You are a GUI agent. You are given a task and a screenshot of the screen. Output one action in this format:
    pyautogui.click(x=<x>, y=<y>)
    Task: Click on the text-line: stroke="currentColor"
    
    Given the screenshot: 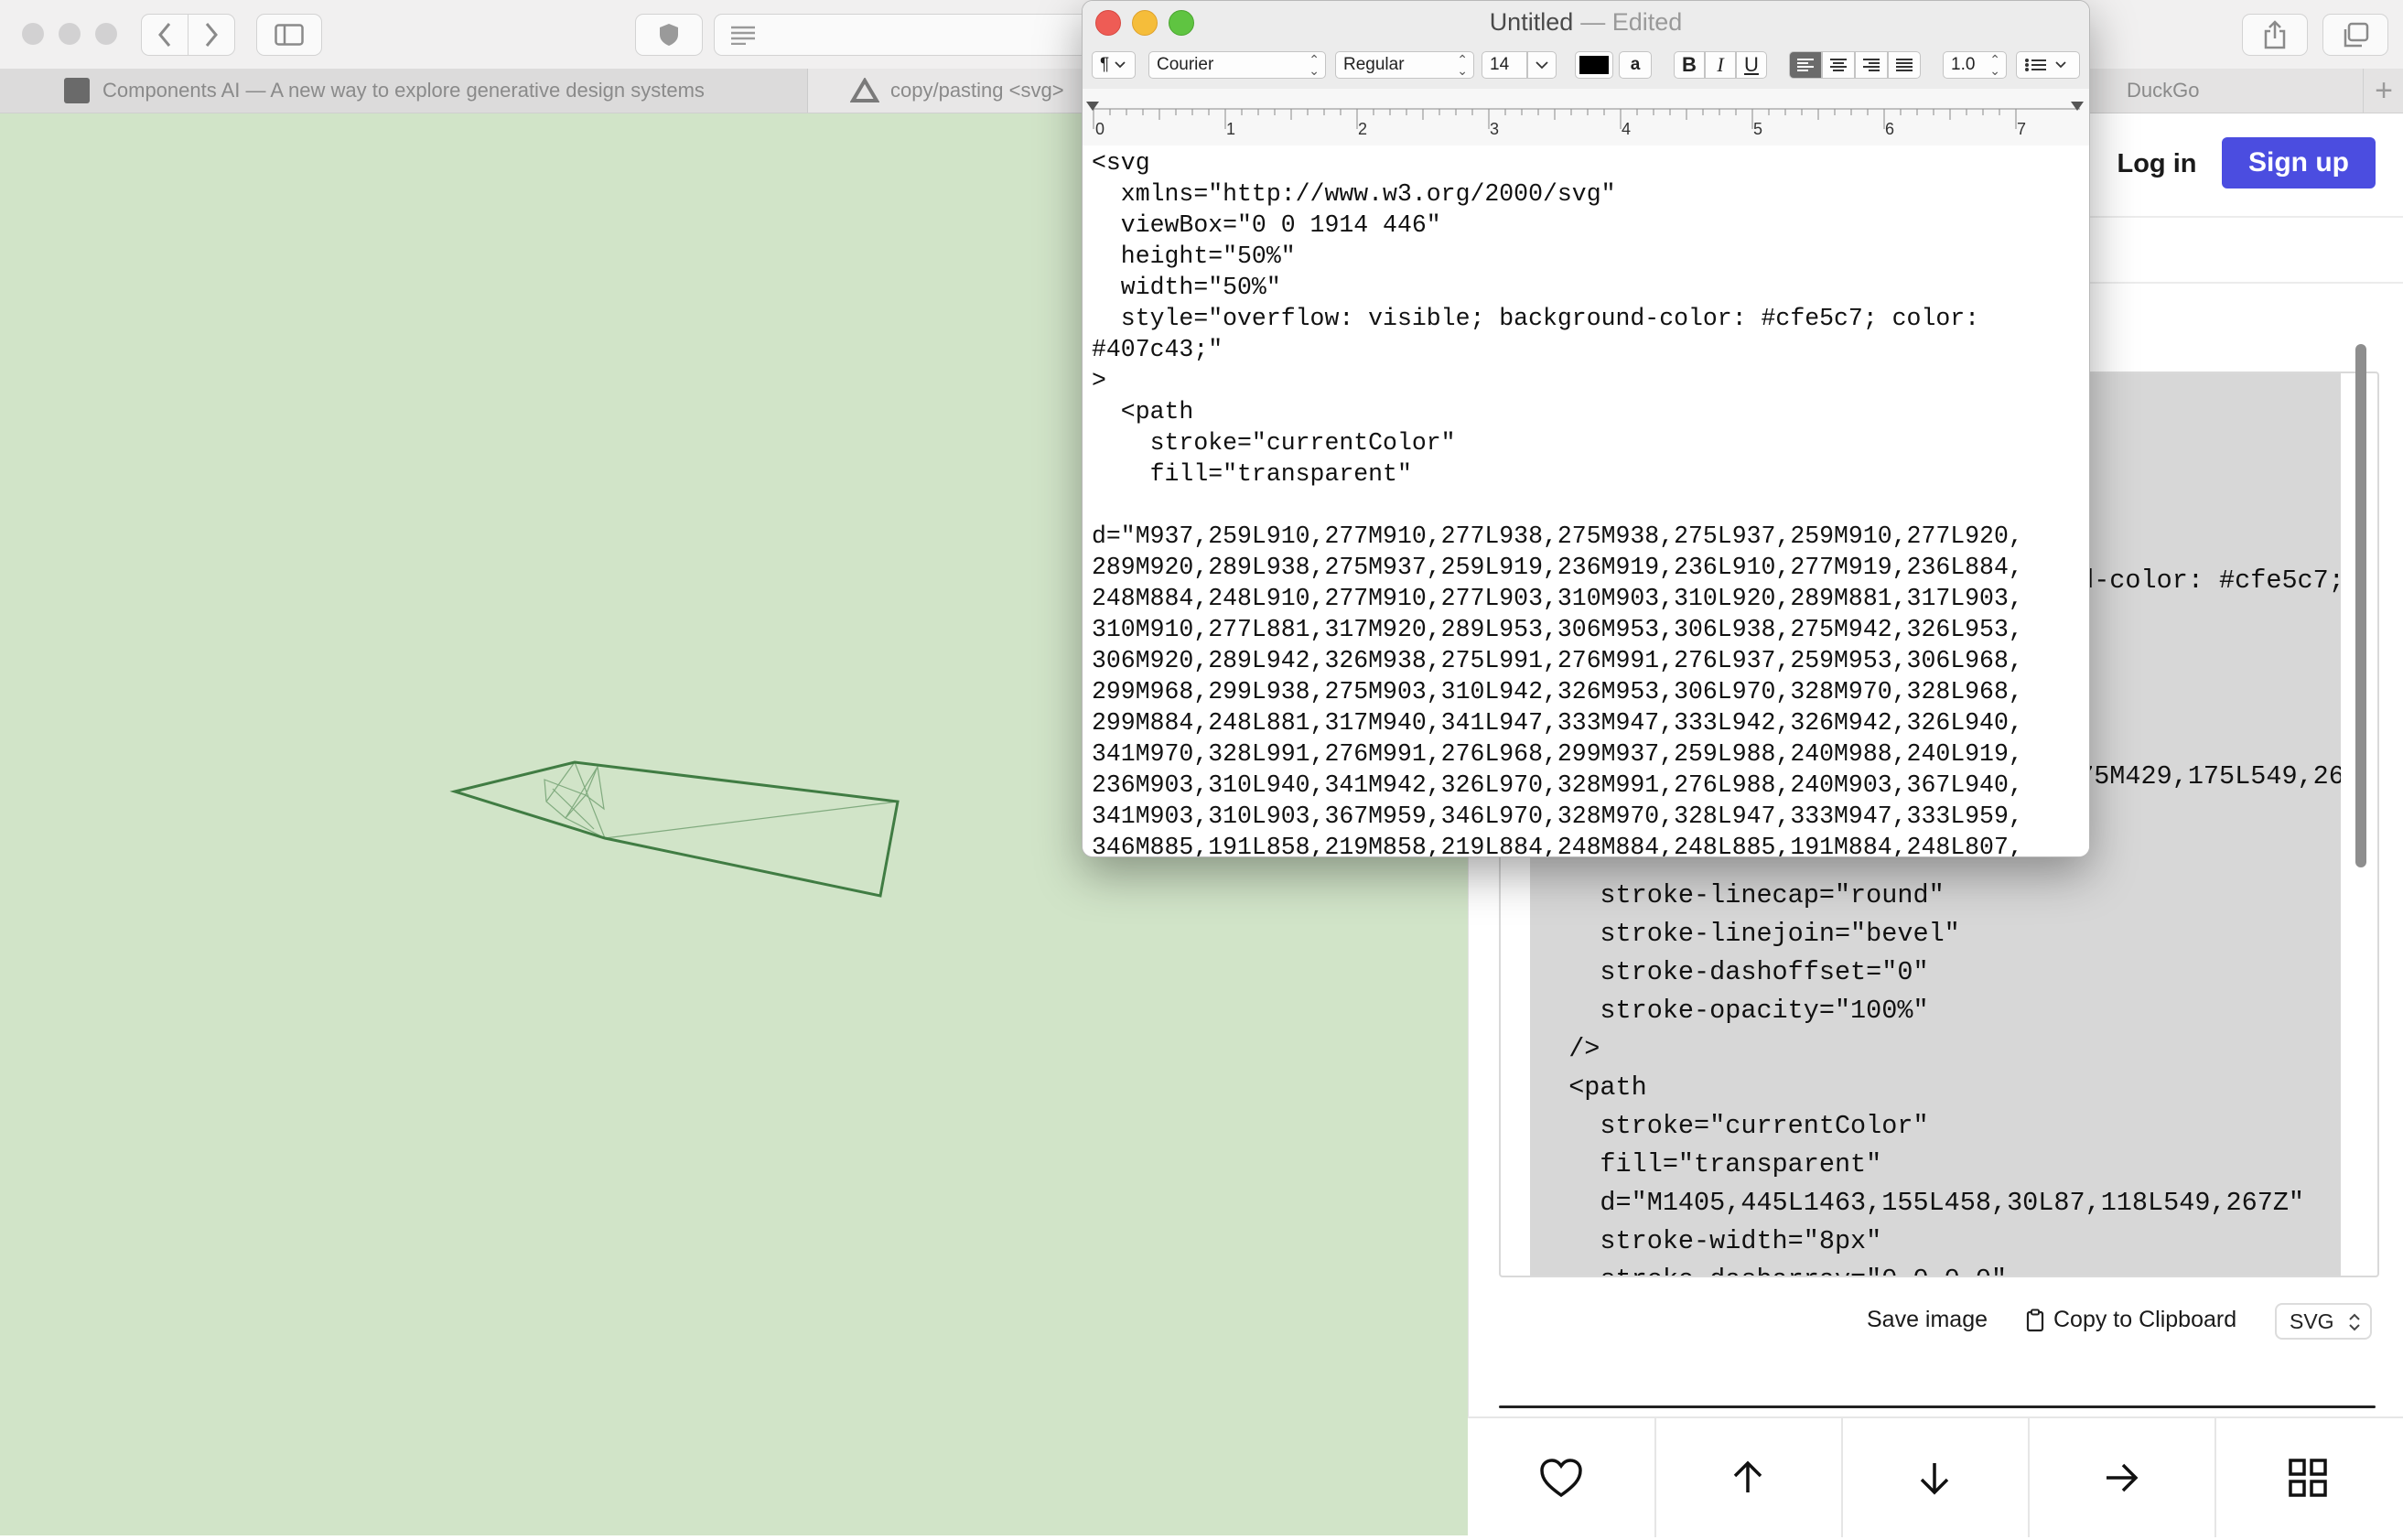 What is the action you would take?
    pyautogui.click(x=1274, y=443)
    